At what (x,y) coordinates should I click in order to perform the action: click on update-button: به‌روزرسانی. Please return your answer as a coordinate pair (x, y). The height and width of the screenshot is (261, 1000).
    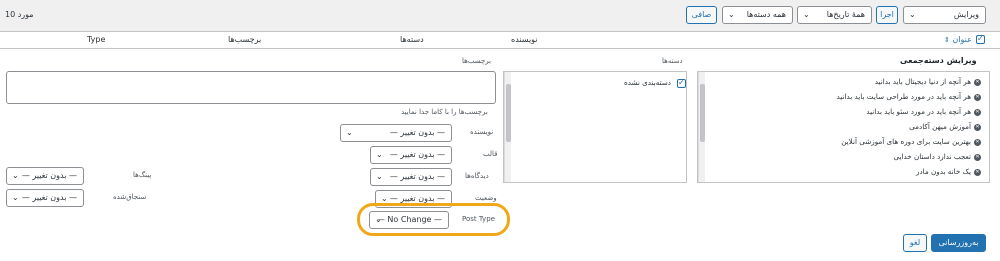
    Looking at the image, I should click on (958, 243).